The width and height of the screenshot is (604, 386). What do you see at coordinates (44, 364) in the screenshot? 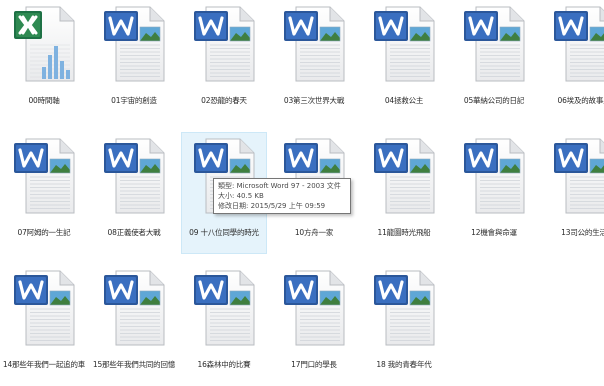
I see `file-name: 14那些年我們一起追的車` at bounding box center [44, 364].